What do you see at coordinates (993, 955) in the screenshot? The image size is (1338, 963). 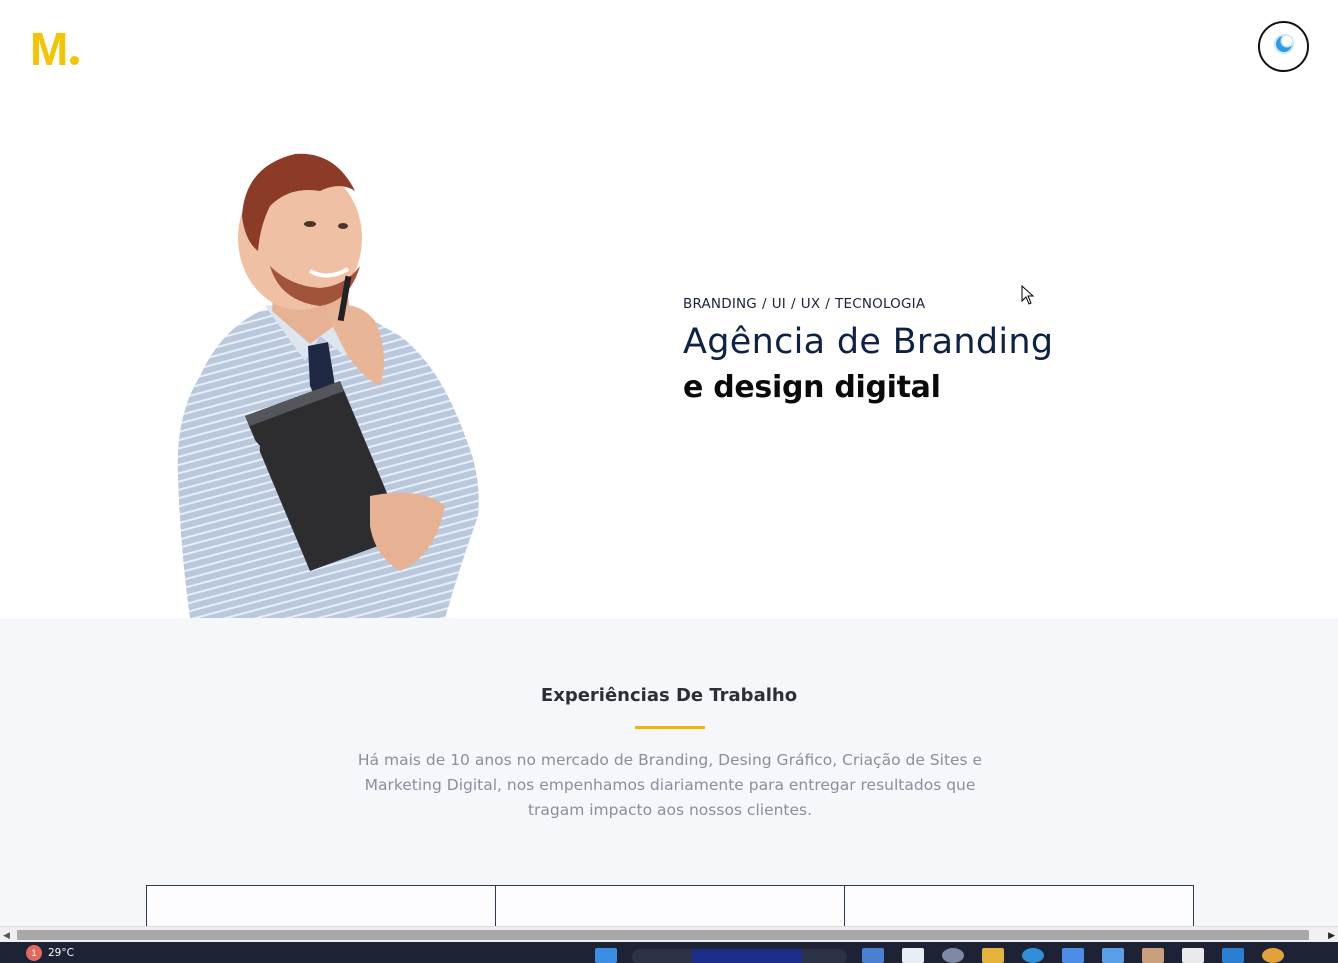 I see `folder-icon` at bounding box center [993, 955].